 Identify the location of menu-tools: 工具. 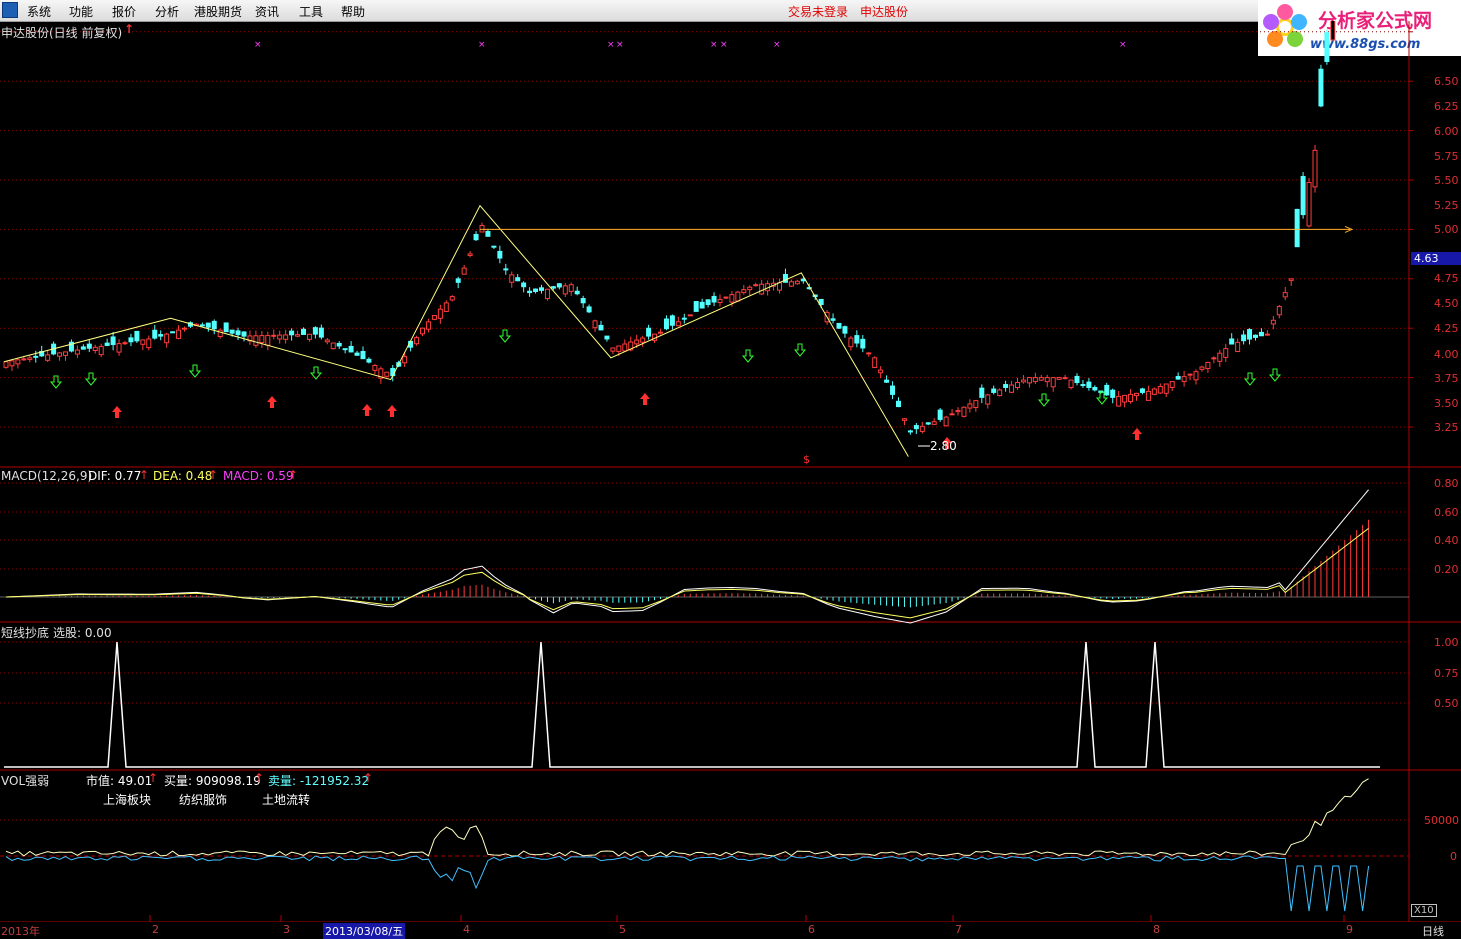
(311, 11).